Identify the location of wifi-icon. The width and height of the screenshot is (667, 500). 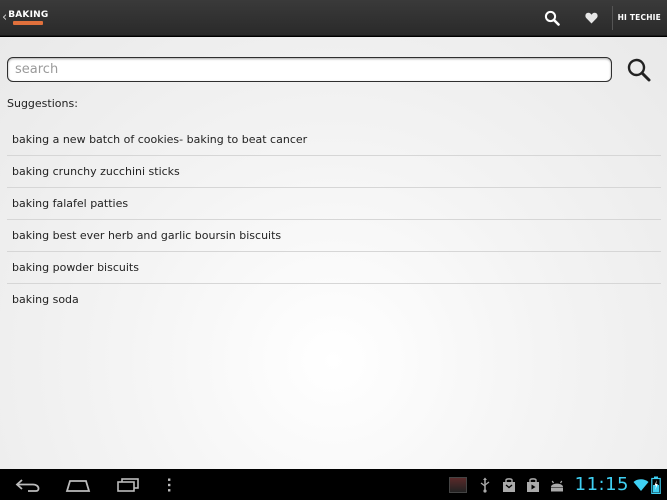
(641, 484).